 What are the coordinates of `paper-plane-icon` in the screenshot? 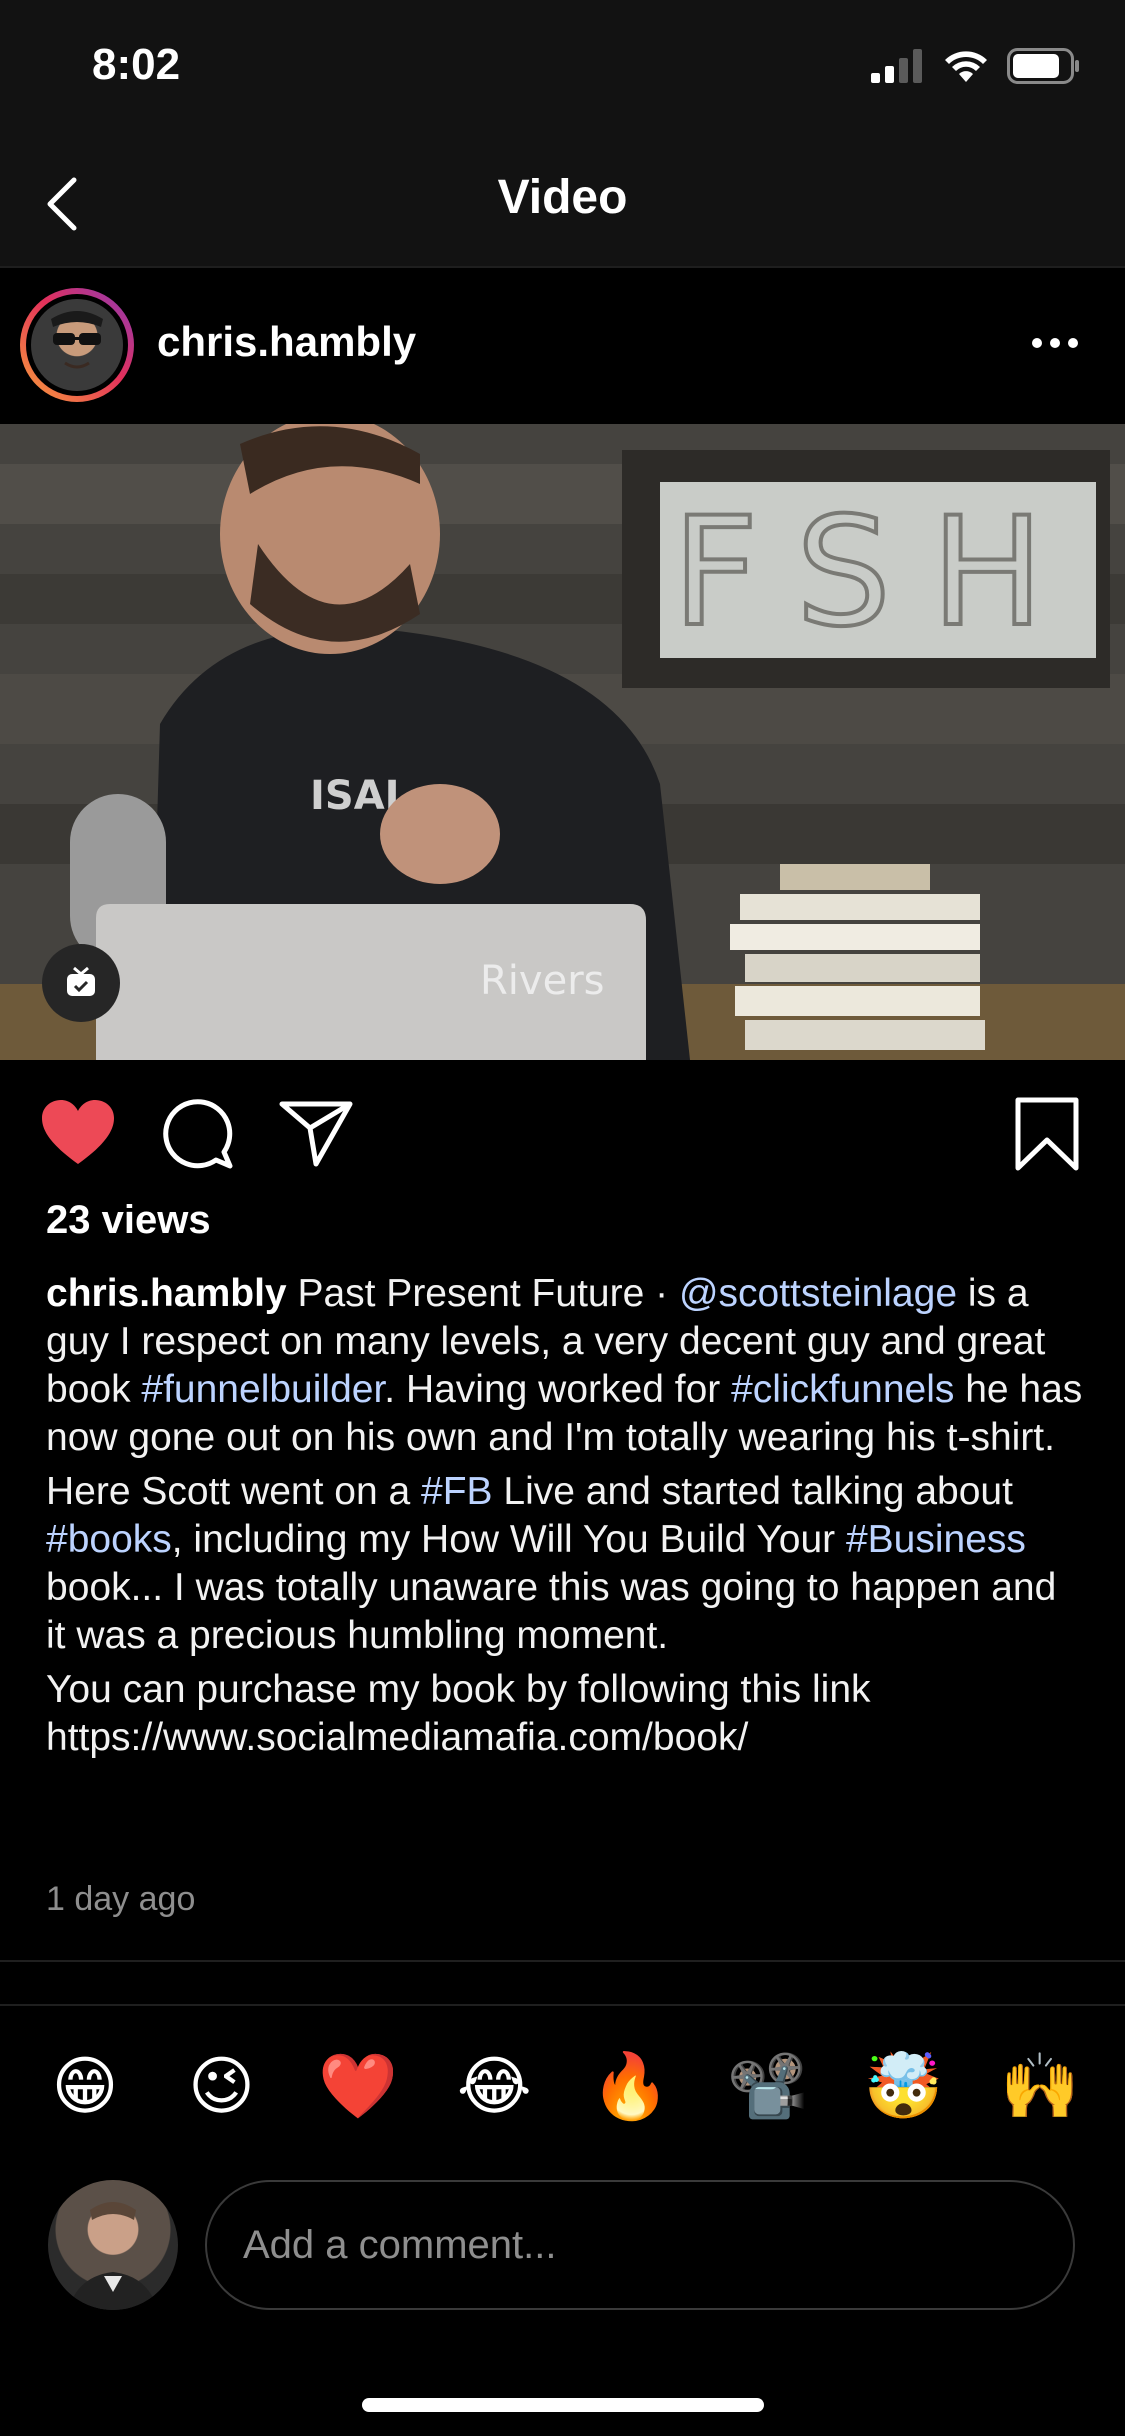 It's located at (316, 1134).